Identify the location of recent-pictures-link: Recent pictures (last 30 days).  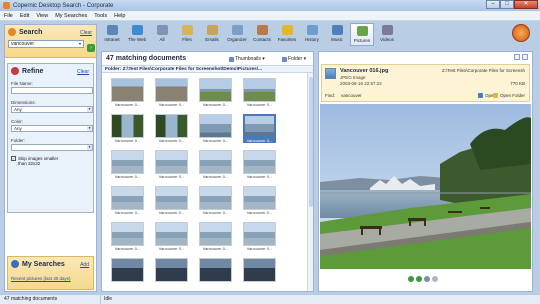
(50, 278).